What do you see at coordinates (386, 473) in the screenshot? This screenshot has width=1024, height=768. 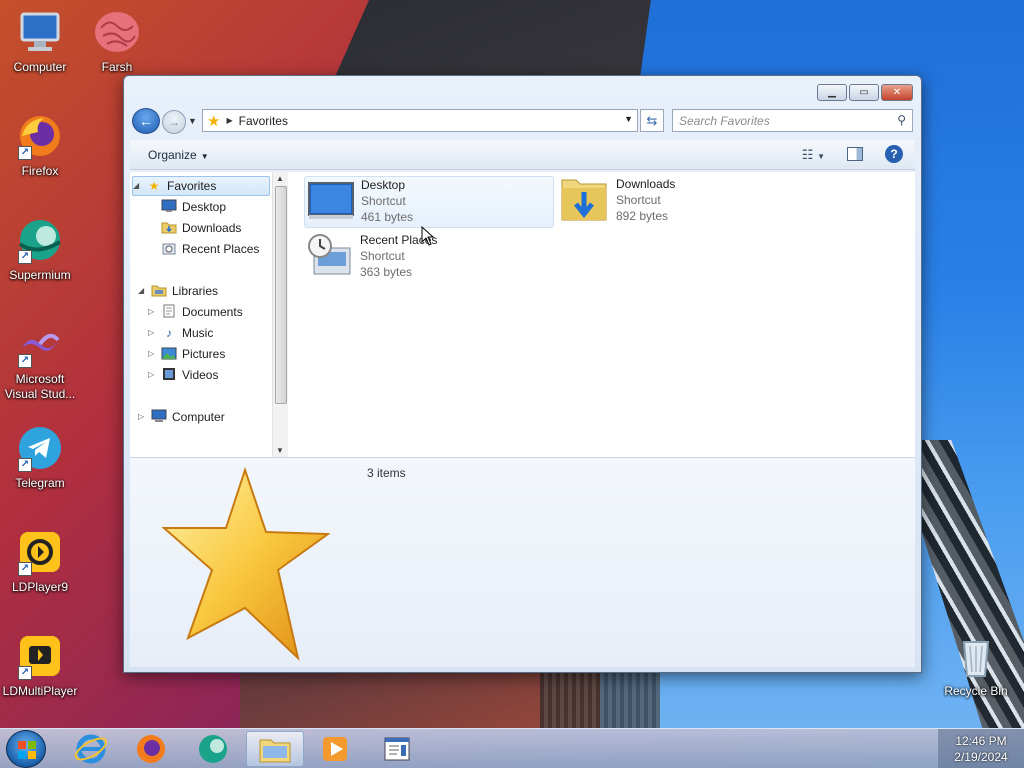 I see `item-count: 3 items` at bounding box center [386, 473].